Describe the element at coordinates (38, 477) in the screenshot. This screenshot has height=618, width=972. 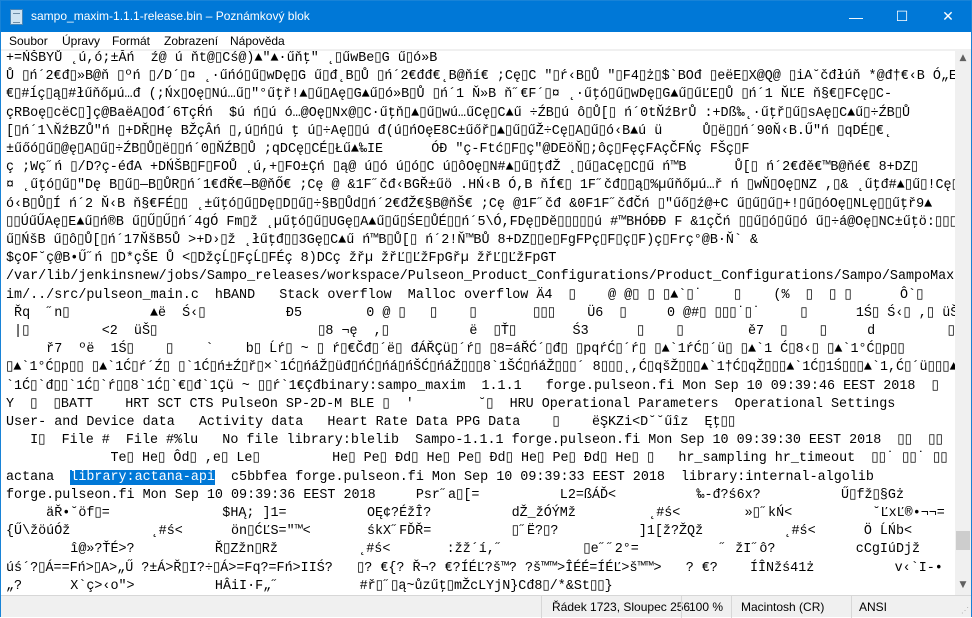
I see `text-before-selection: actana` at that location.